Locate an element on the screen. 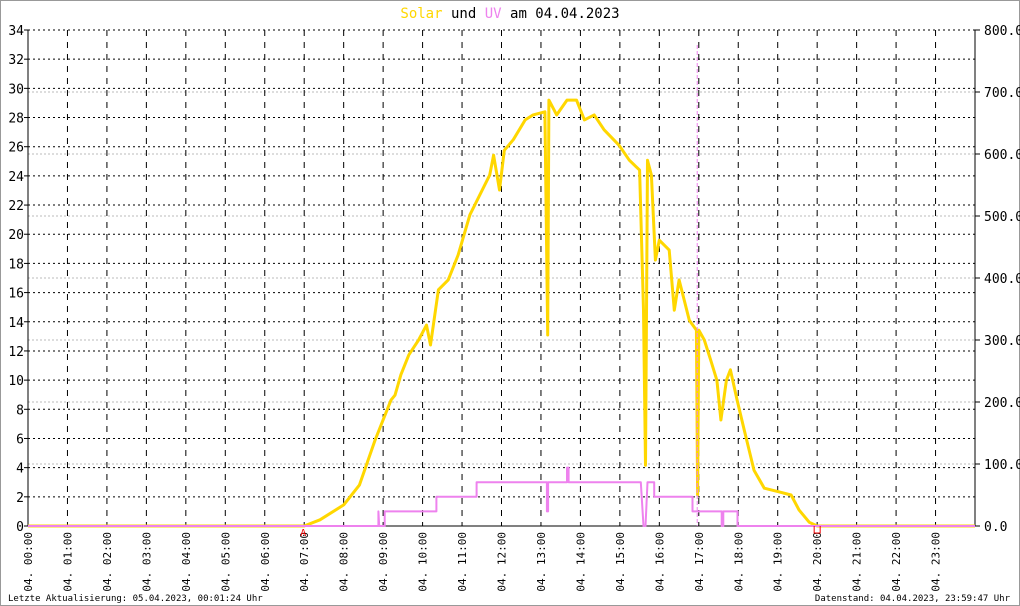 The width and height of the screenshot is (1020, 606). right-tick-label: 300.0 is located at coordinates (1002, 341).